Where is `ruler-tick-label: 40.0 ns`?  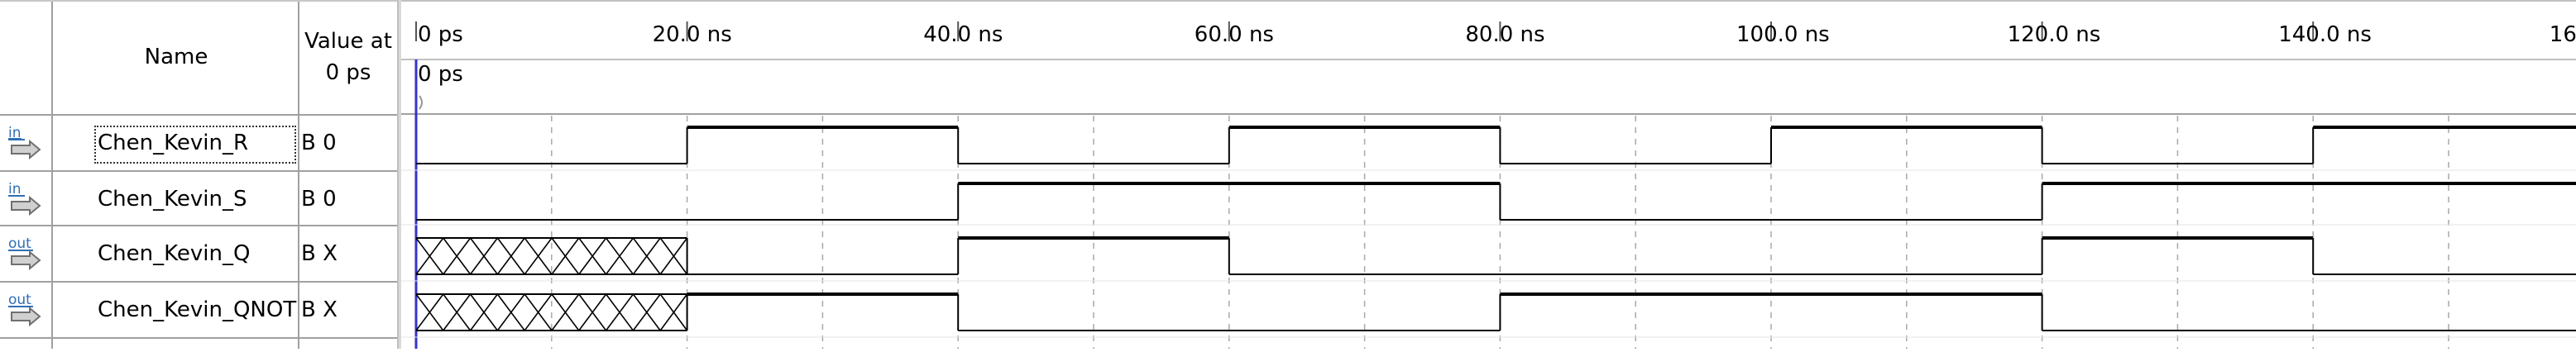 ruler-tick-label: 40.0 ns is located at coordinates (963, 34).